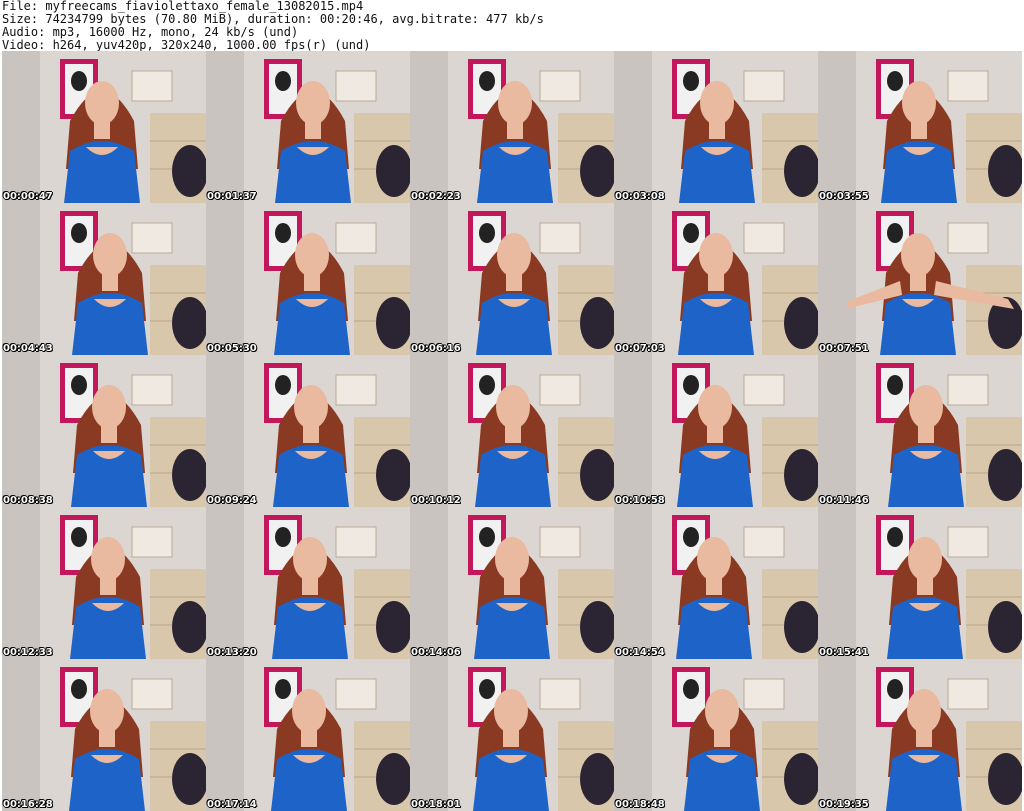  Describe the element at coordinates (232, 500) in the screenshot. I see `timestamp-label: 00:09:24` at that location.